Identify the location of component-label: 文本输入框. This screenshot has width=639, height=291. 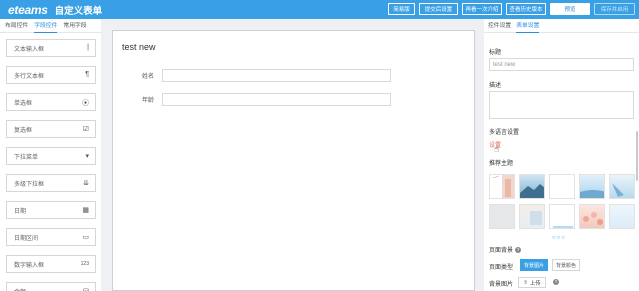
(29, 49).